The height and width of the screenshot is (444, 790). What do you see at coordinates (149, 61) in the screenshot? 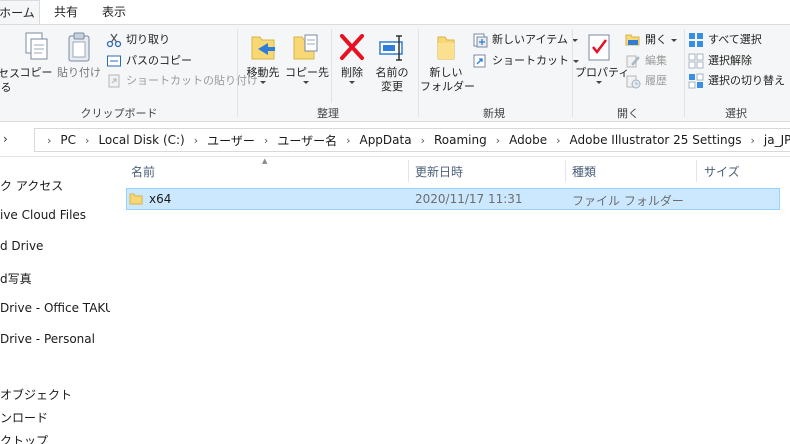
I see `copy-path-button: パスのコピー` at bounding box center [149, 61].